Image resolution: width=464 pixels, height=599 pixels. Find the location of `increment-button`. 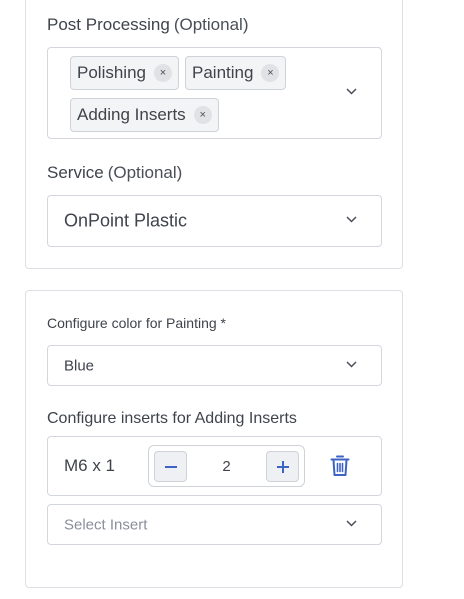

increment-button is located at coordinates (282, 466).